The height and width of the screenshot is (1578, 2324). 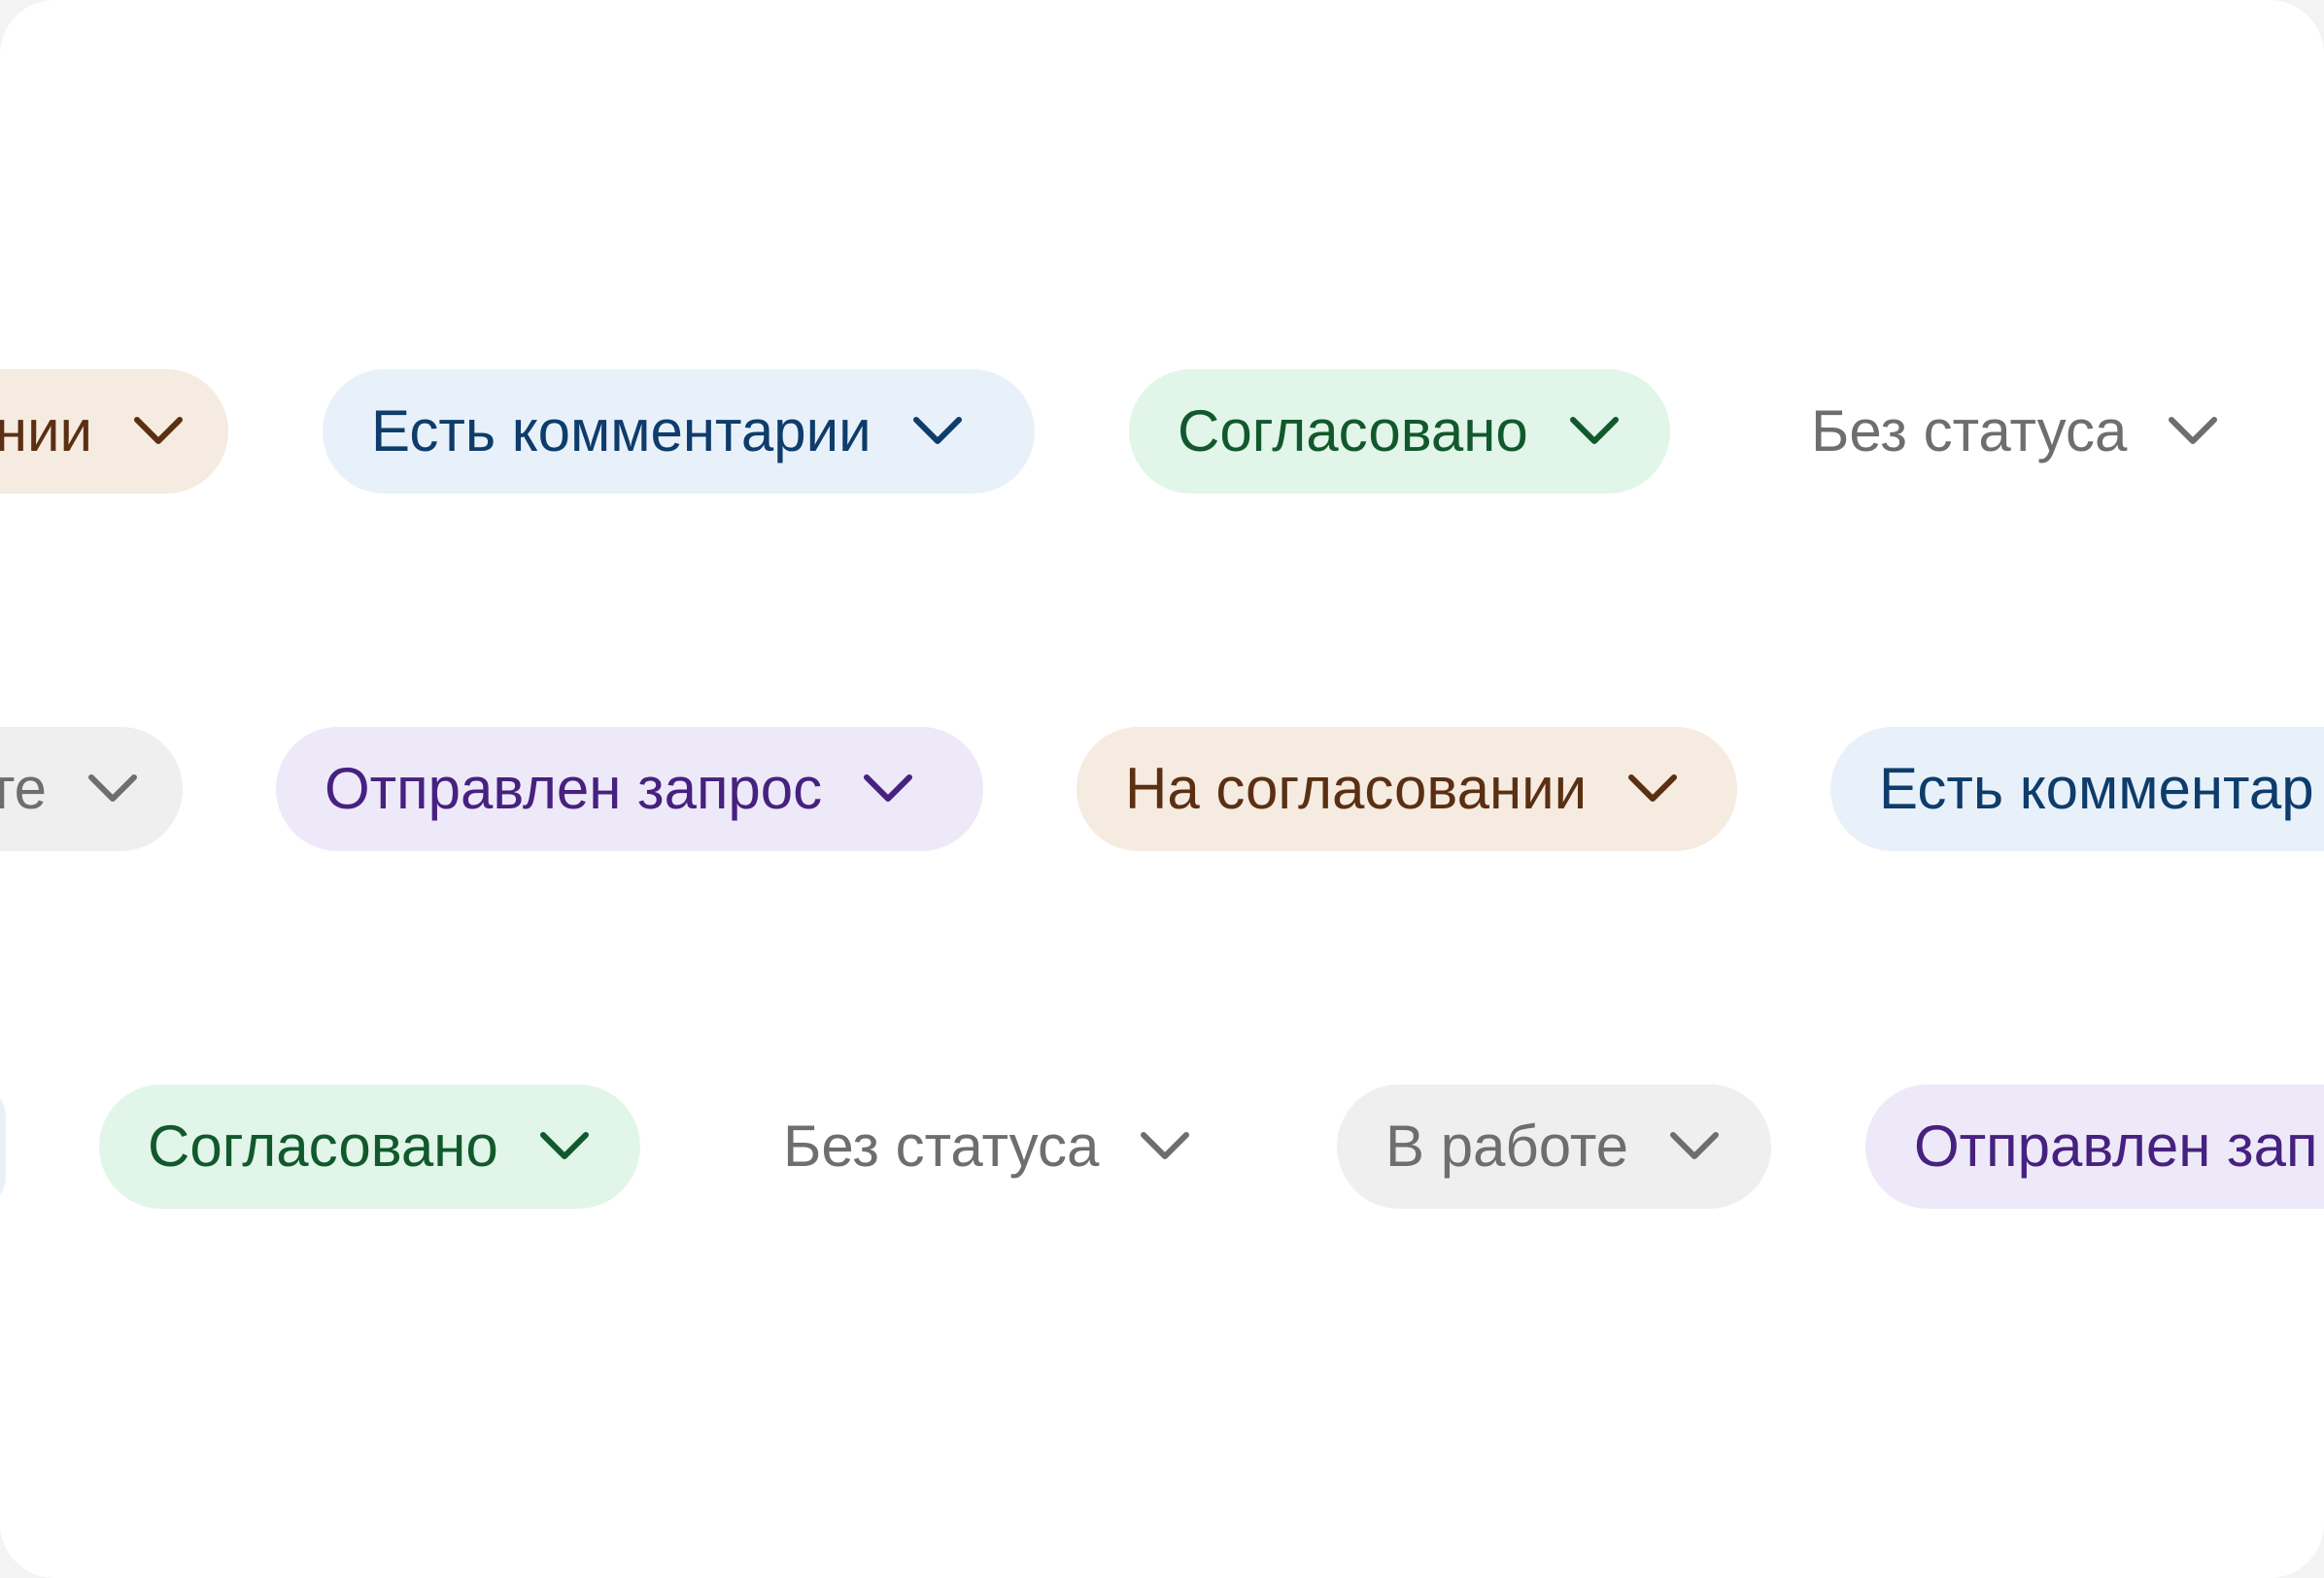 I want to click on status-chip-comments, so click(x=3, y=1146).